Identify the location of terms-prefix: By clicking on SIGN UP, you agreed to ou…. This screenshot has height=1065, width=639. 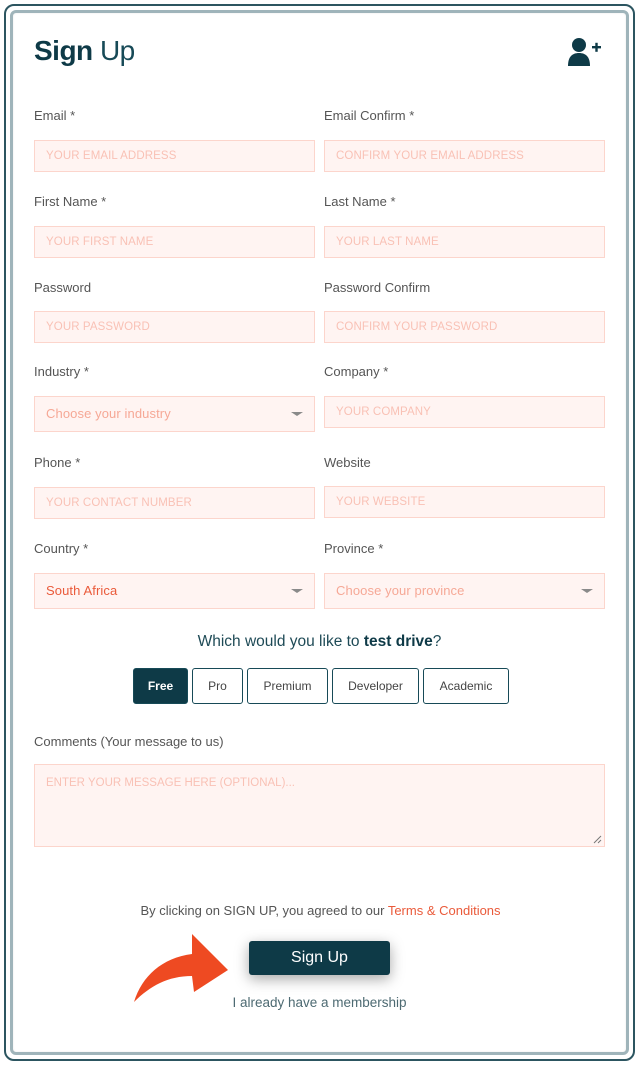
(264, 910).